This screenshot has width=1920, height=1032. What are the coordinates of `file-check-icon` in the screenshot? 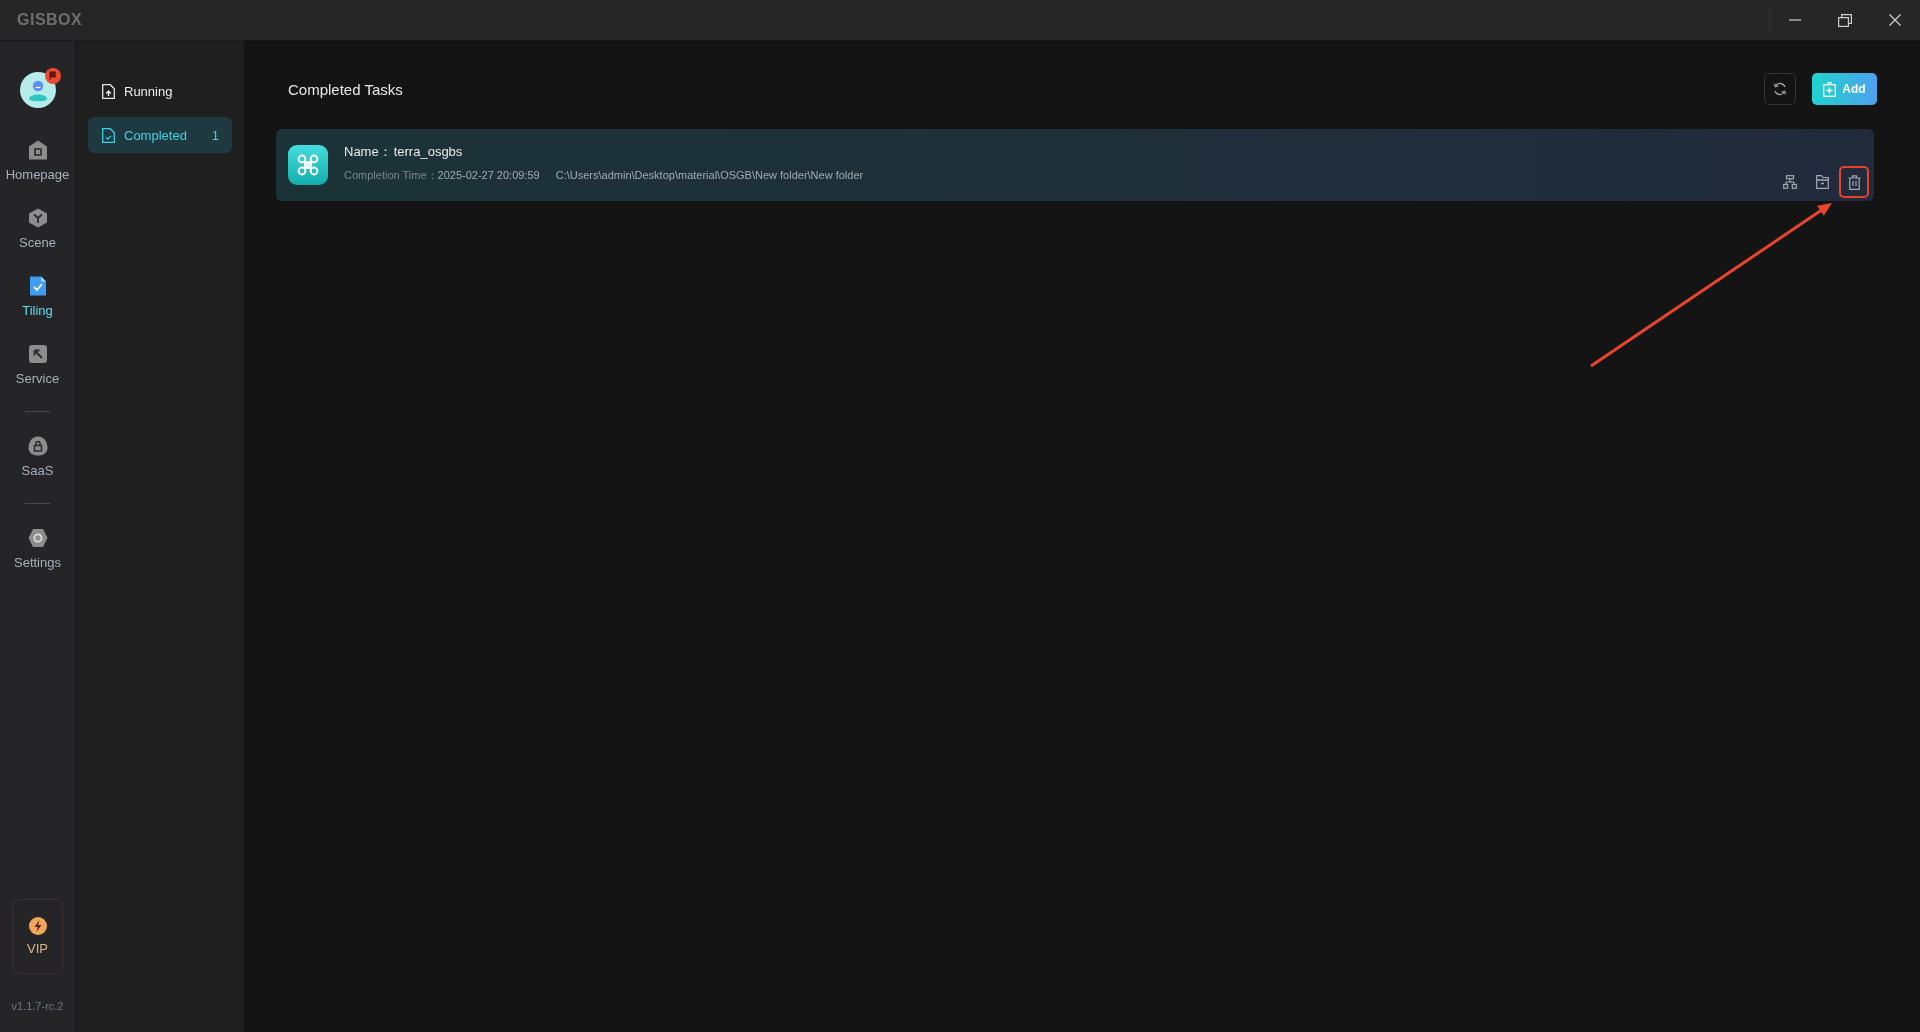 It's located at (108, 135).